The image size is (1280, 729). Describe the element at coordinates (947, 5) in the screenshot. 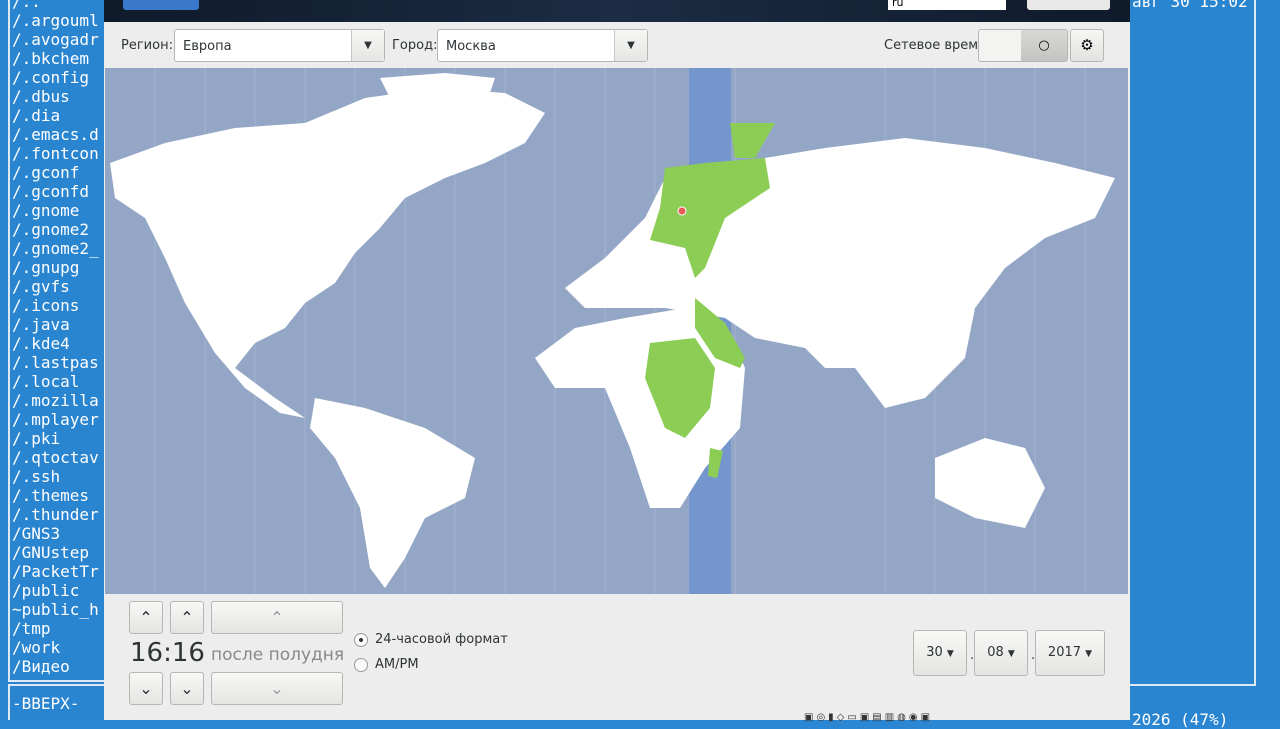

I see `keyboard-layout-indicator: ru` at that location.